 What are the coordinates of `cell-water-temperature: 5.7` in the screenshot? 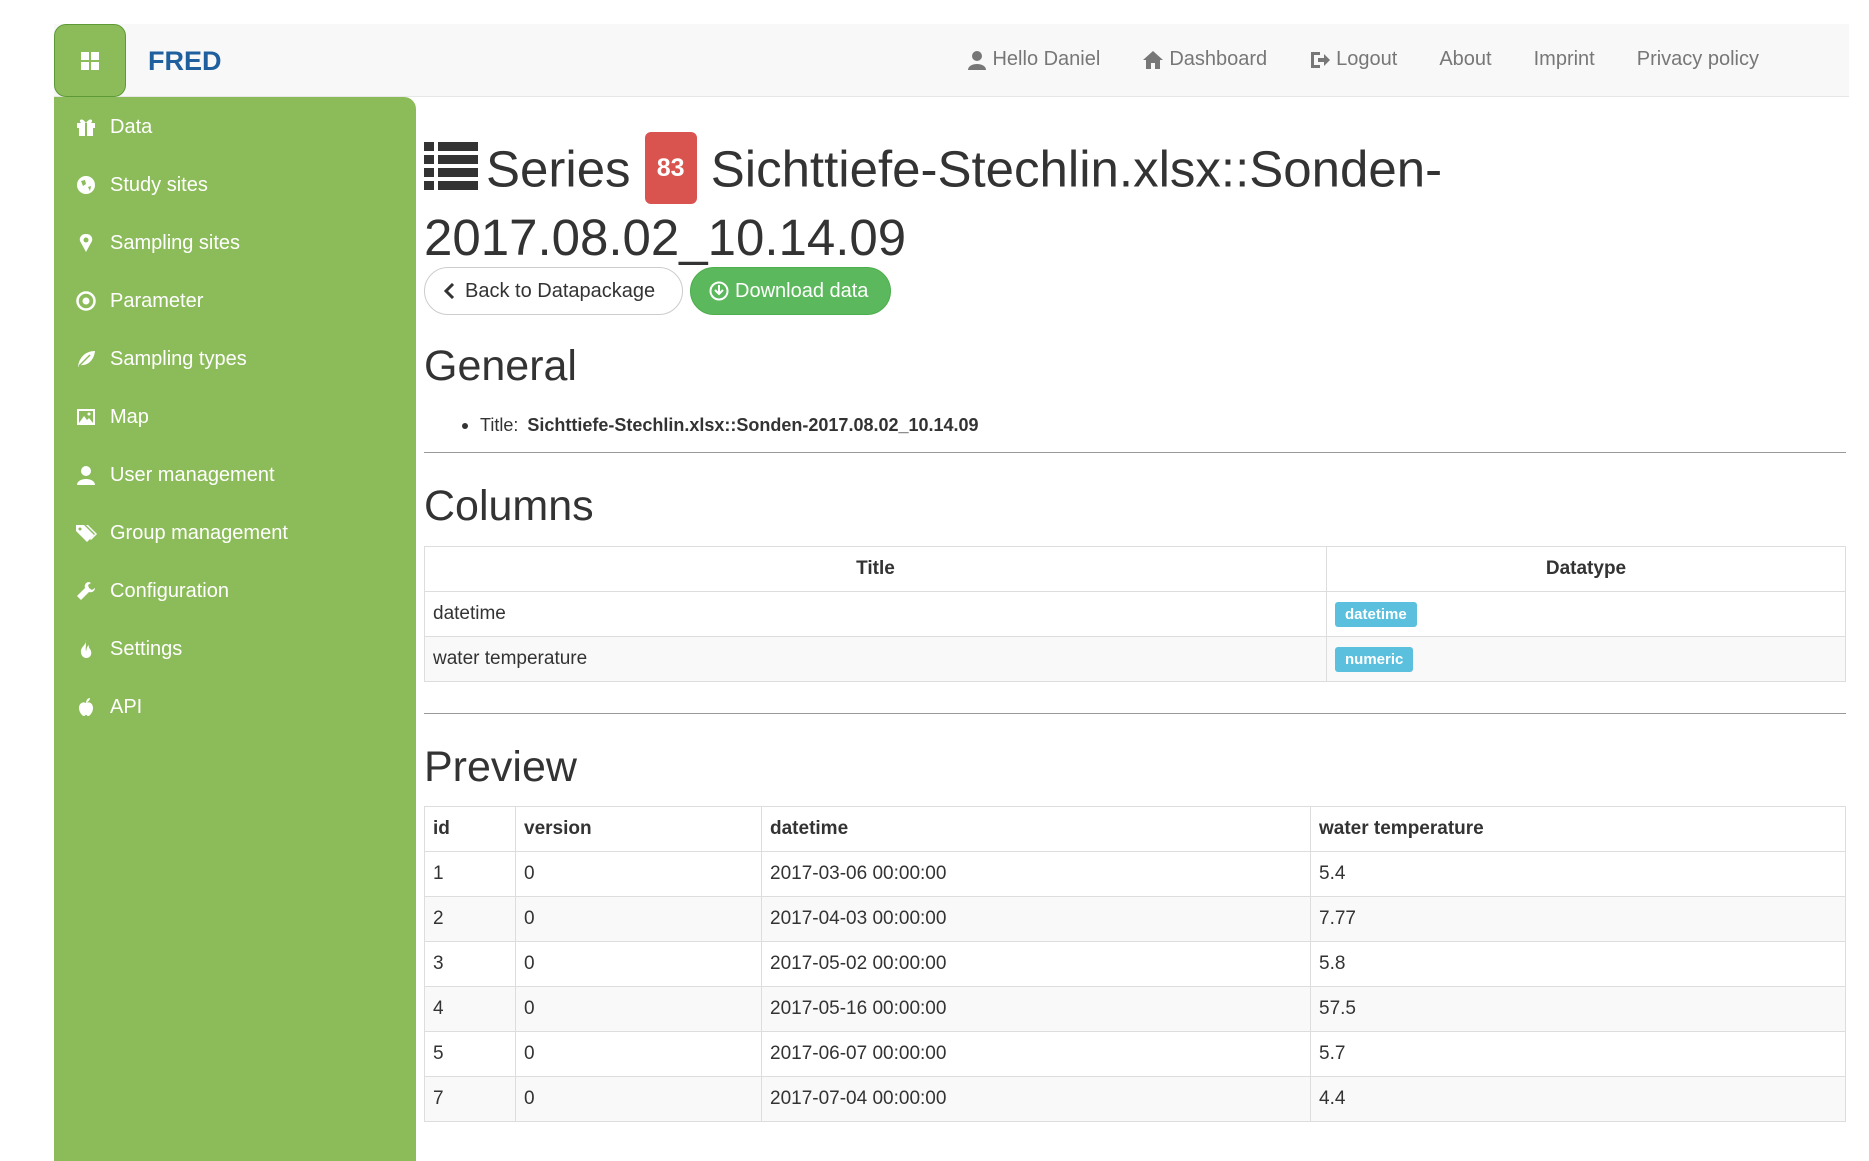 It's located at (1578, 1054).